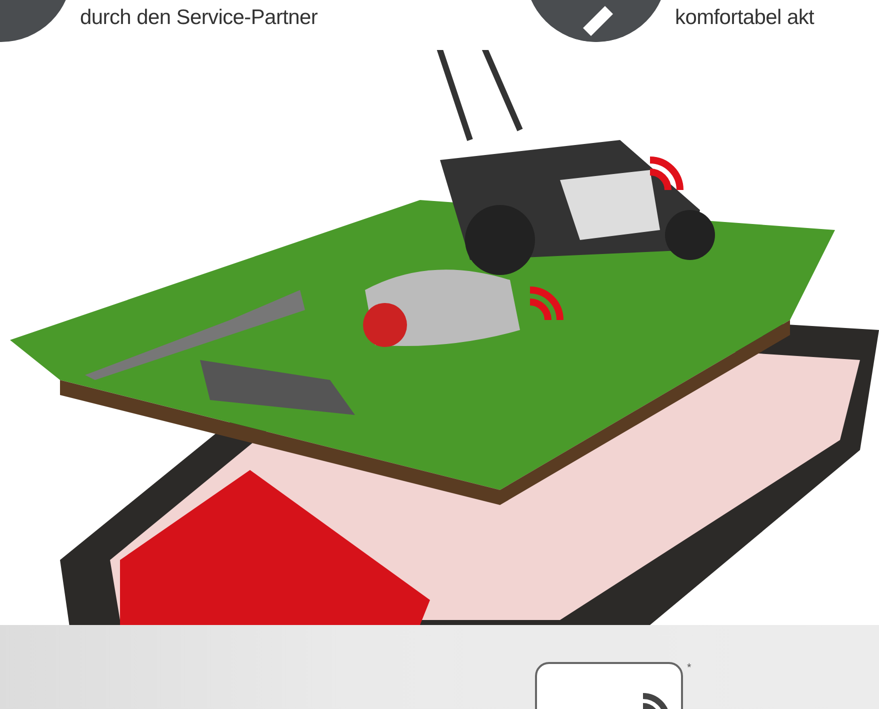 The image size is (879, 709). I want to click on feature-text: komfortabel akt, so click(744, 18).